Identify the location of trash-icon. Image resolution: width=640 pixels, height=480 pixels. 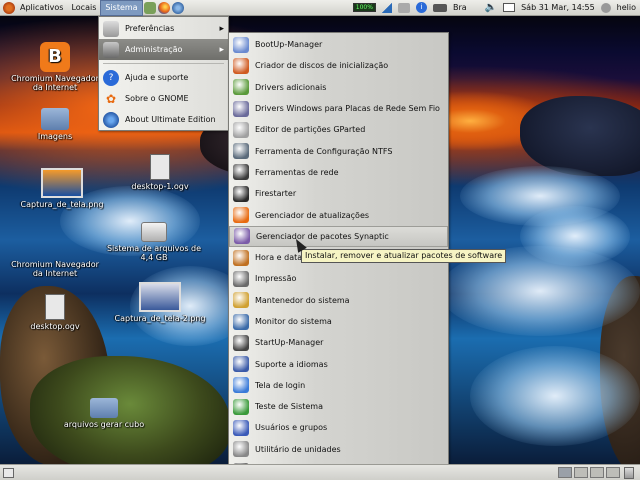
(629, 473).